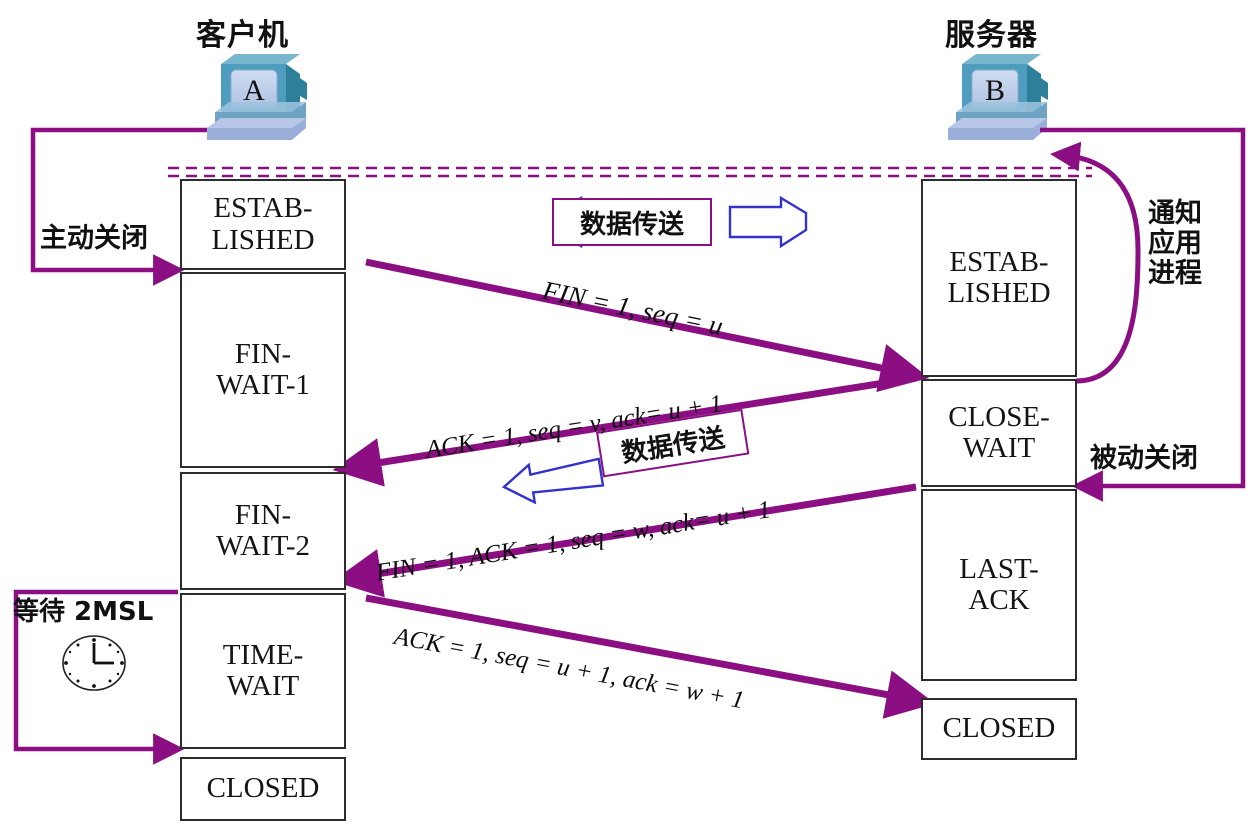 This screenshot has width=1250, height=829. What do you see at coordinates (999, 568) in the screenshot?
I see `state-line: LAST-` at bounding box center [999, 568].